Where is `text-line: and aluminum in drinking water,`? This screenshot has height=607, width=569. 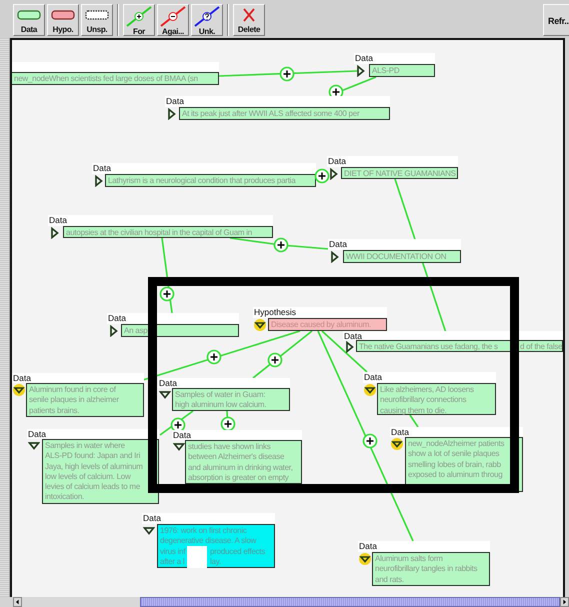
text-line: and aluminum in drinking water, is located at coordinates (240, 467).